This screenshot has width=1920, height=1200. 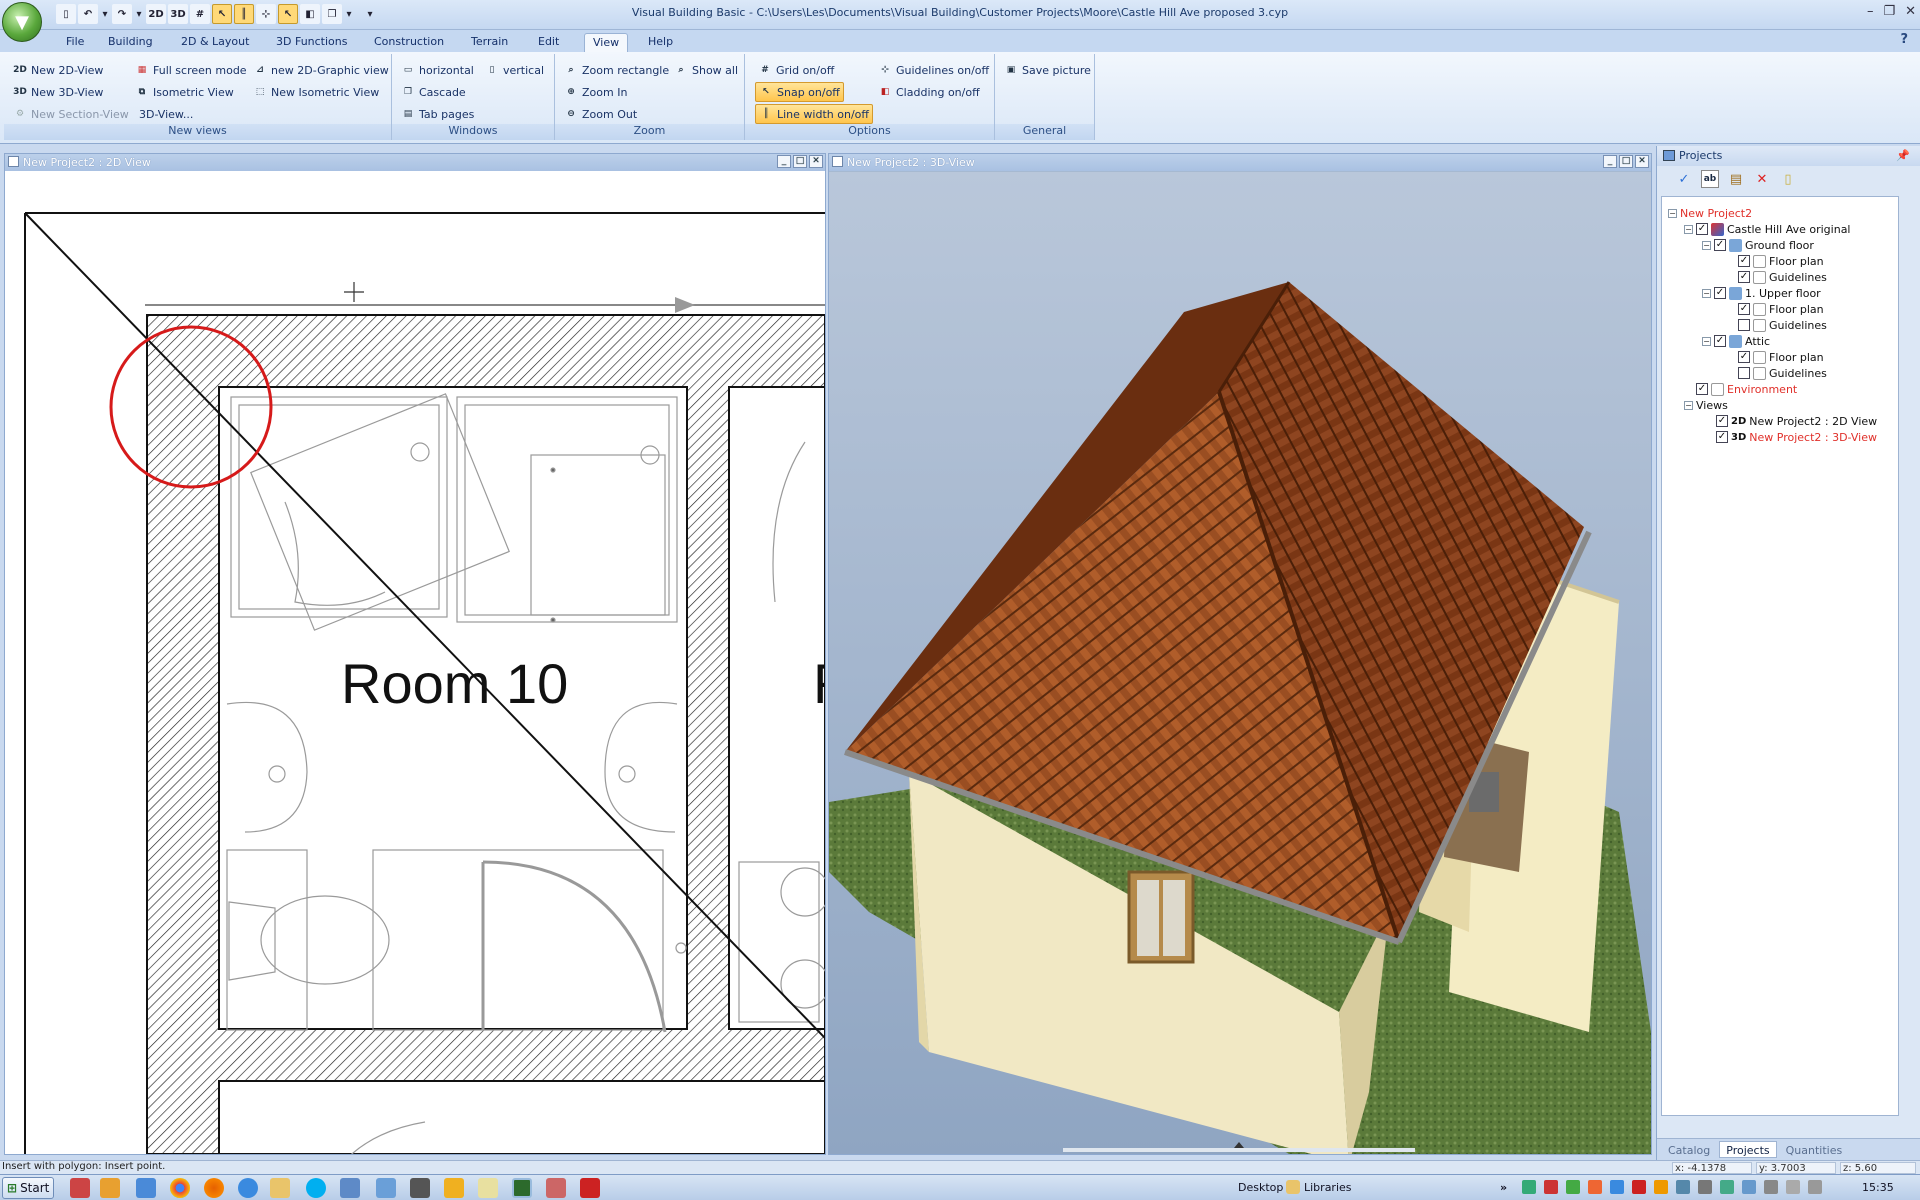 What do you see at coordinates (548, 42) in the screenshot?
I see `tab-edit: Edit` at bounding box center [548, 42].